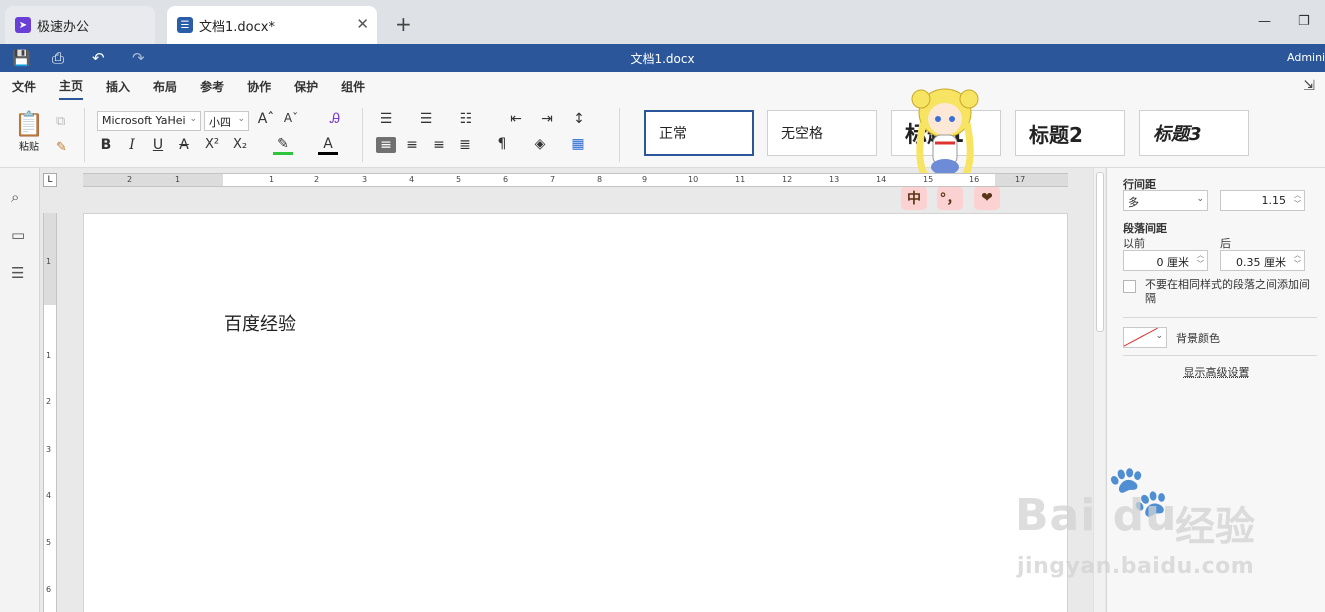 This screenshot has height=612, width=1325. I want to click on document-icon: ☰, so click(185, 25).